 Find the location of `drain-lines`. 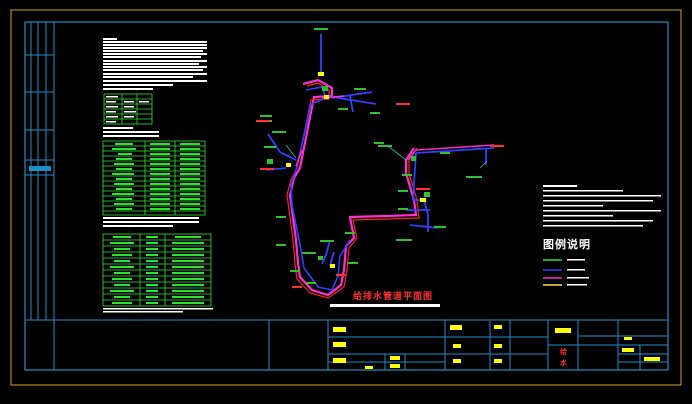

drain-lines is located at coordinates (395, 131).